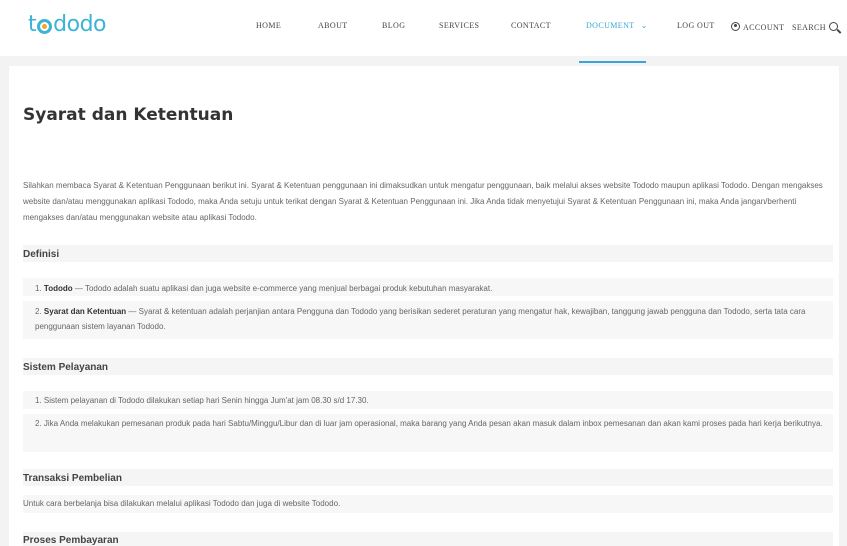  What do you see at coordinates (735, 26) in the screenshot?
I see `account-icon` at bounding box center [735, 26].